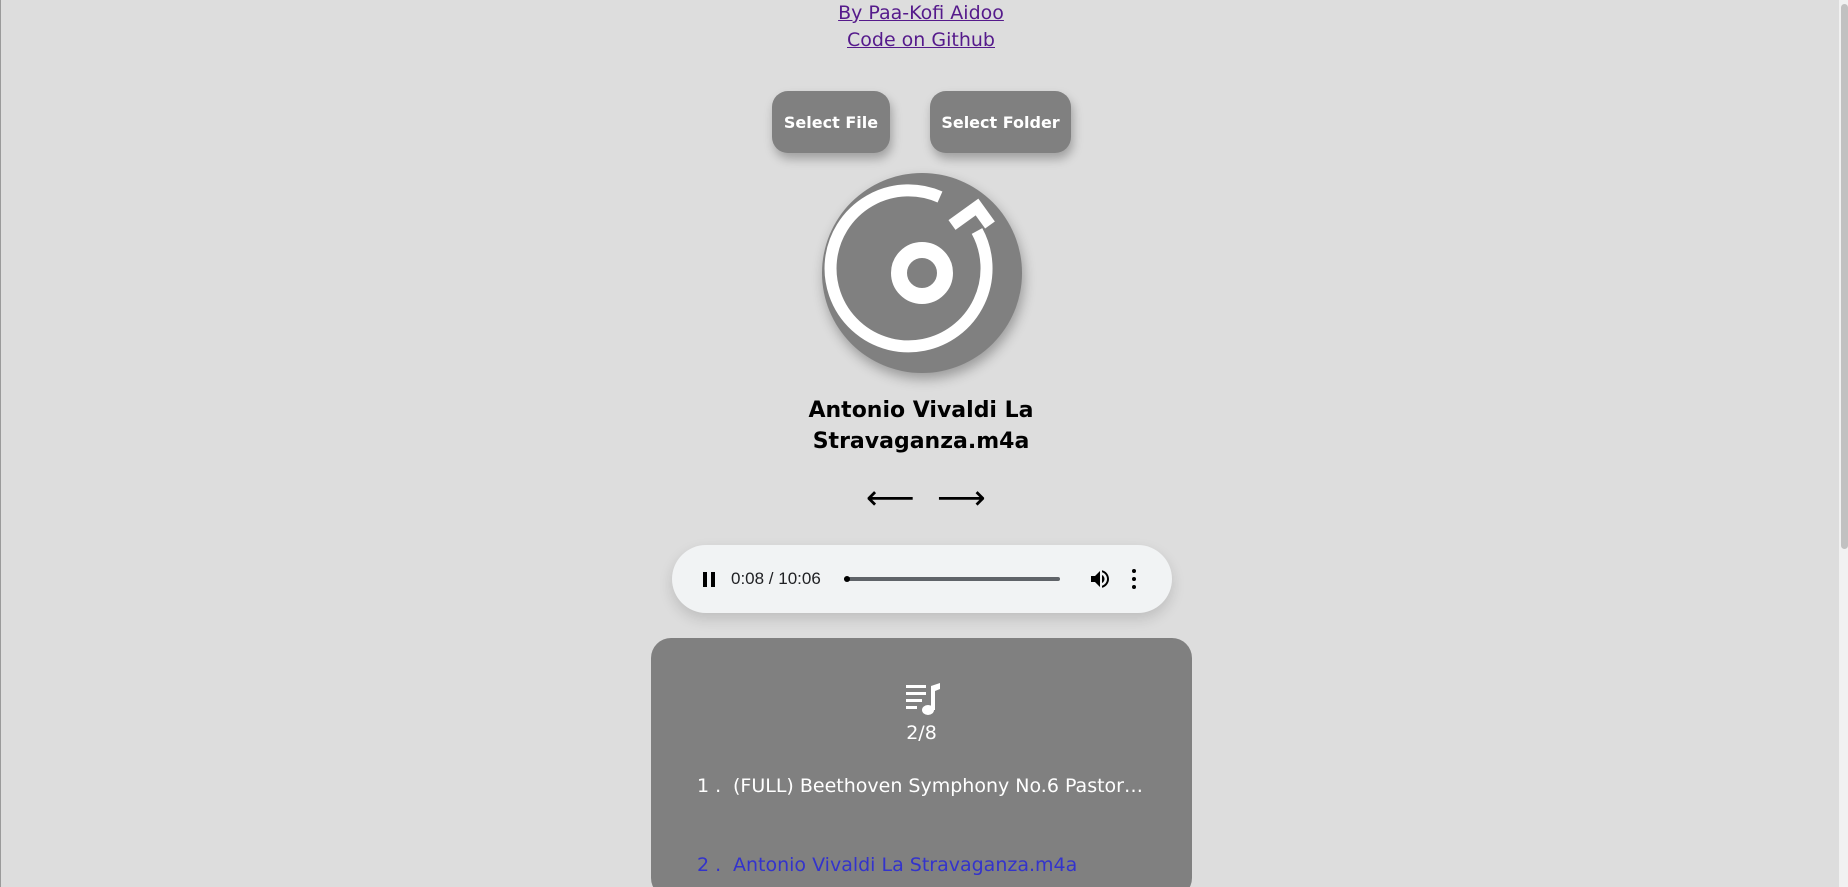 The height and width of the screenshot is (887, 1848). What do you see at coordinates (847, 579) in the screenshot?
I see `seek-bar-fill` at bounding box center [847, 579].